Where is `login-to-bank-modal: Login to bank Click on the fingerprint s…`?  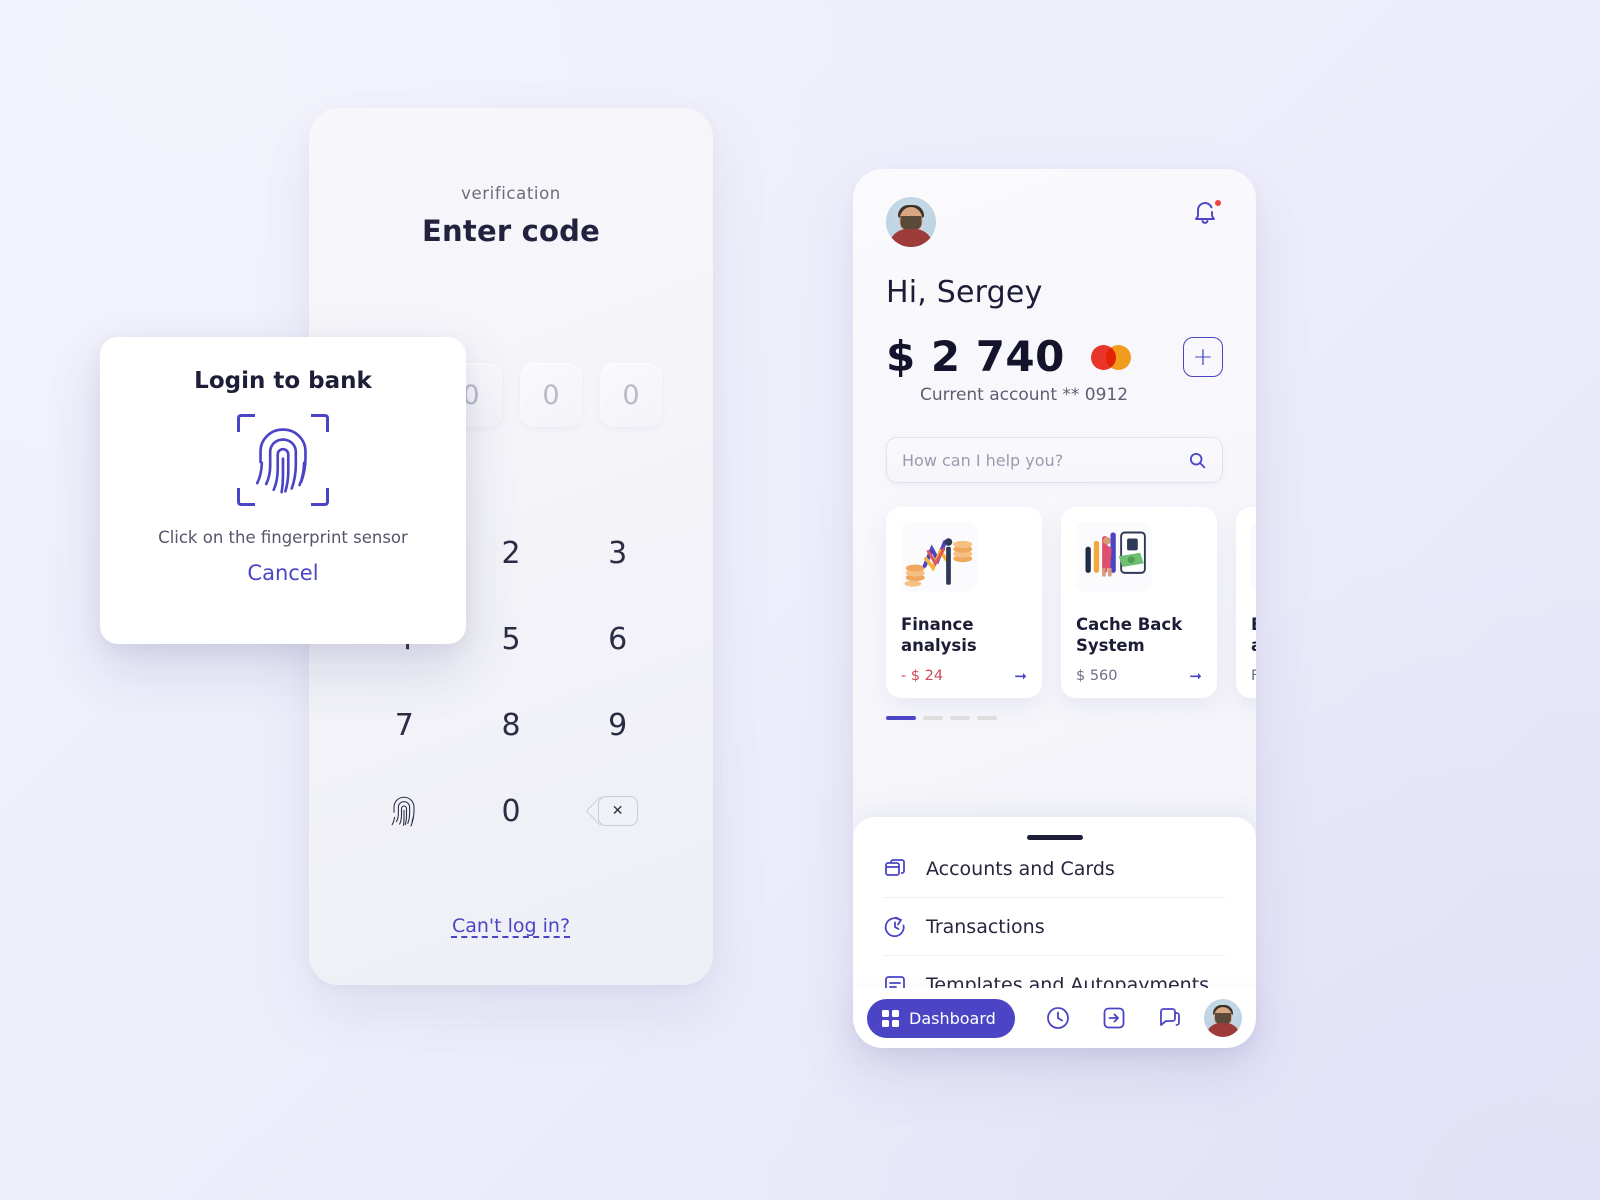
login-to-bank-modal: Login to bank Click on the fingerprint s… is located at coordinates (283, 490).